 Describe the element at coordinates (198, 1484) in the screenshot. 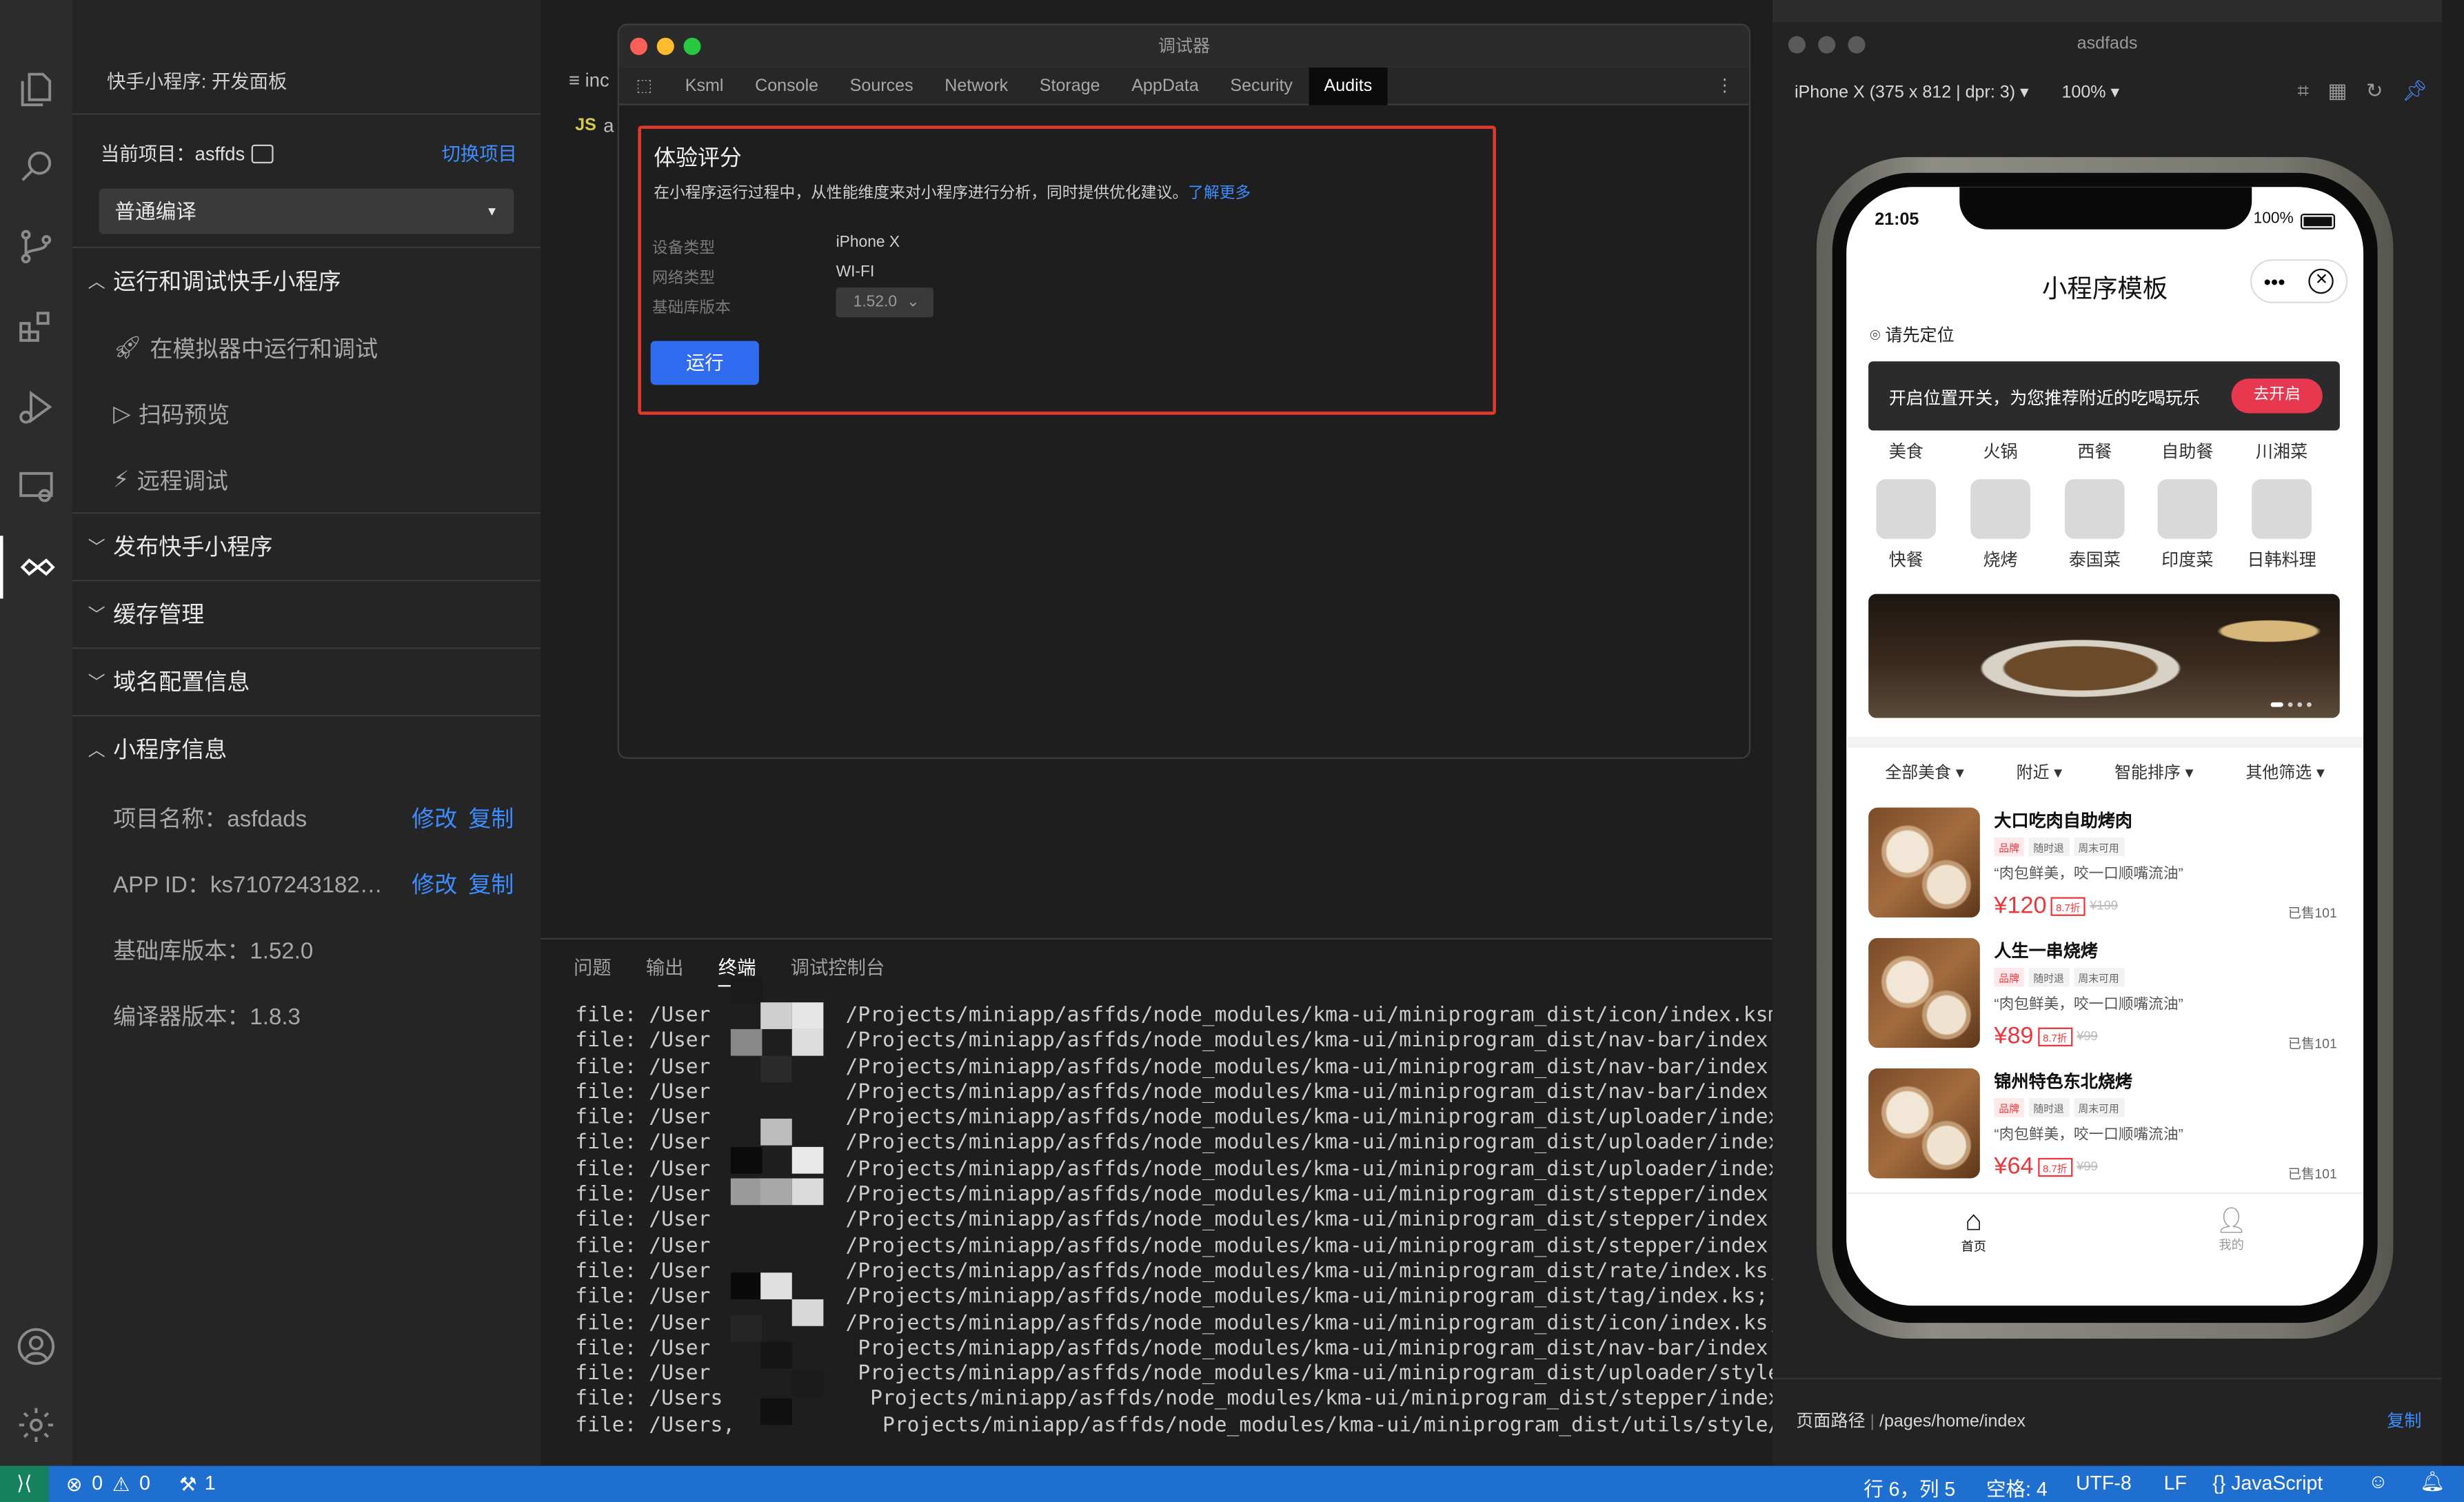

I see `ports-indicator: ⚒ 1` at that location.